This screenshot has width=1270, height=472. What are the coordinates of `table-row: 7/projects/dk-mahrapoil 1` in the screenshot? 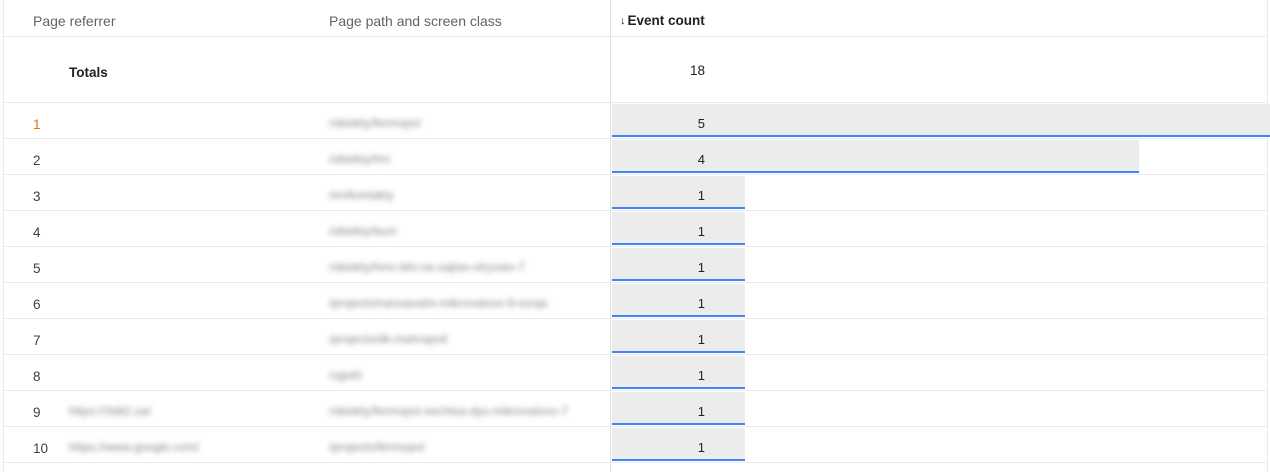 It's located at (635, 337).